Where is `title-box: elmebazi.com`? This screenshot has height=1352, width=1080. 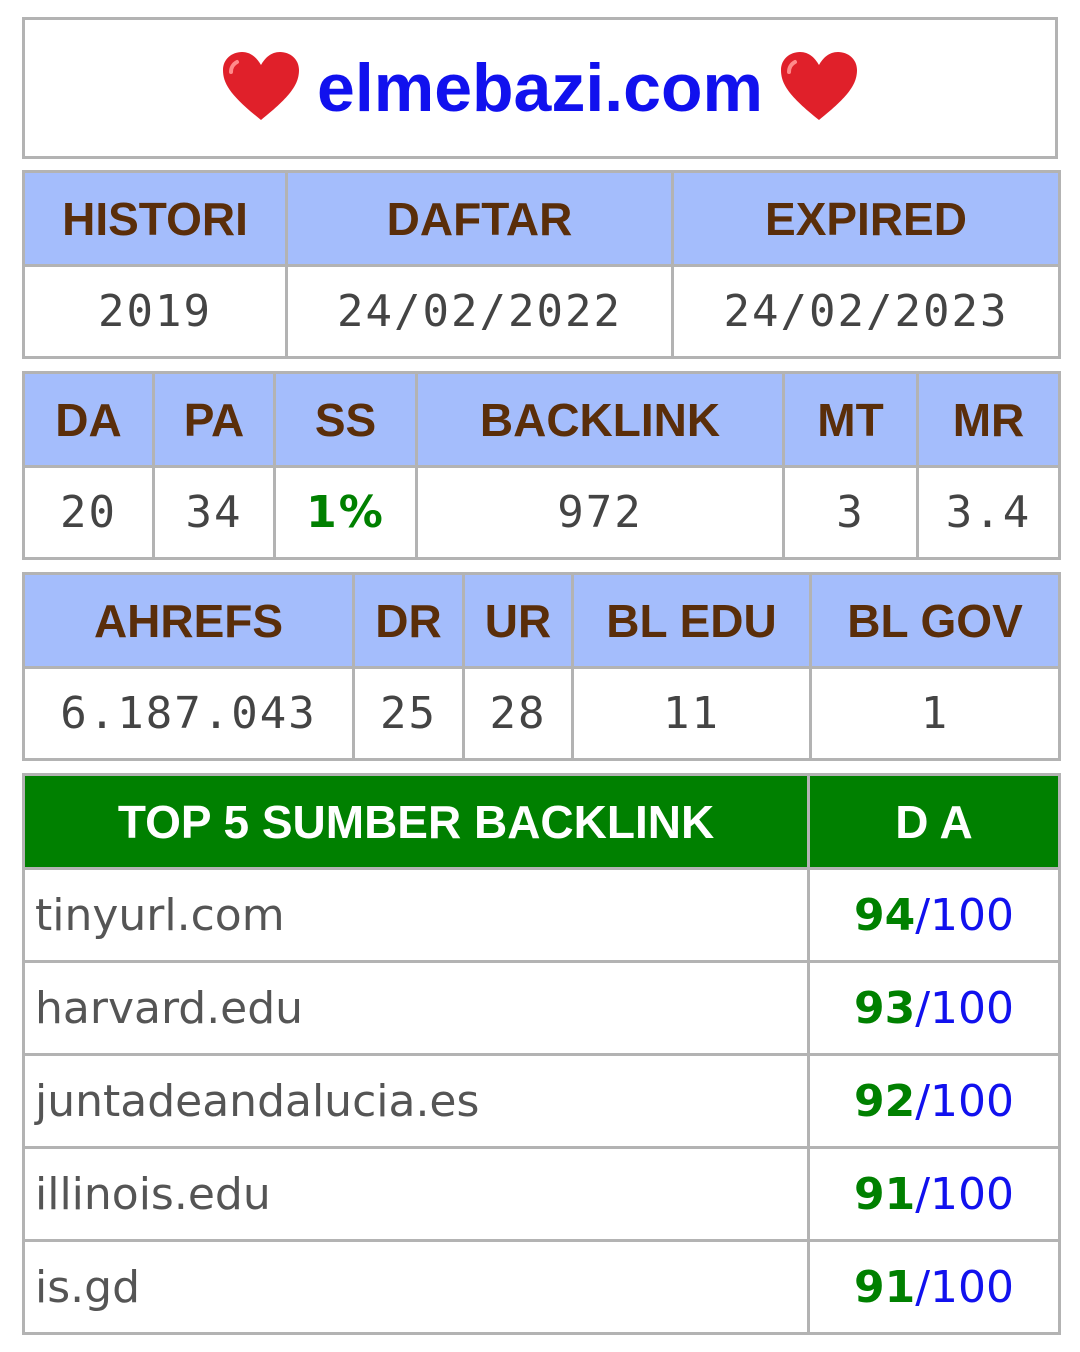 title-box: elmebazi.com is located at coordinates (540, 88).